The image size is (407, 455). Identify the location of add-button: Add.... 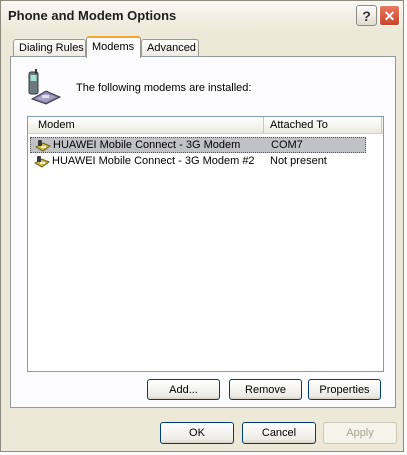
(183, 389).